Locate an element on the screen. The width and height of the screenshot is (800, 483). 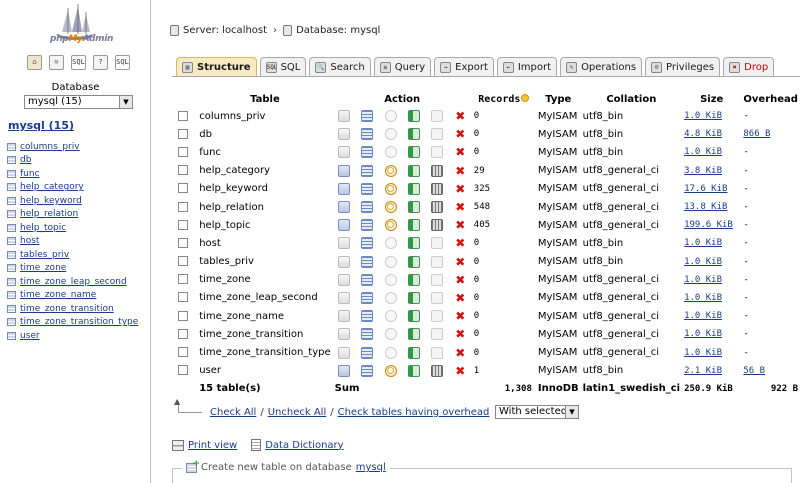
row-table-name: help_category is located at coordinates (262, 171).